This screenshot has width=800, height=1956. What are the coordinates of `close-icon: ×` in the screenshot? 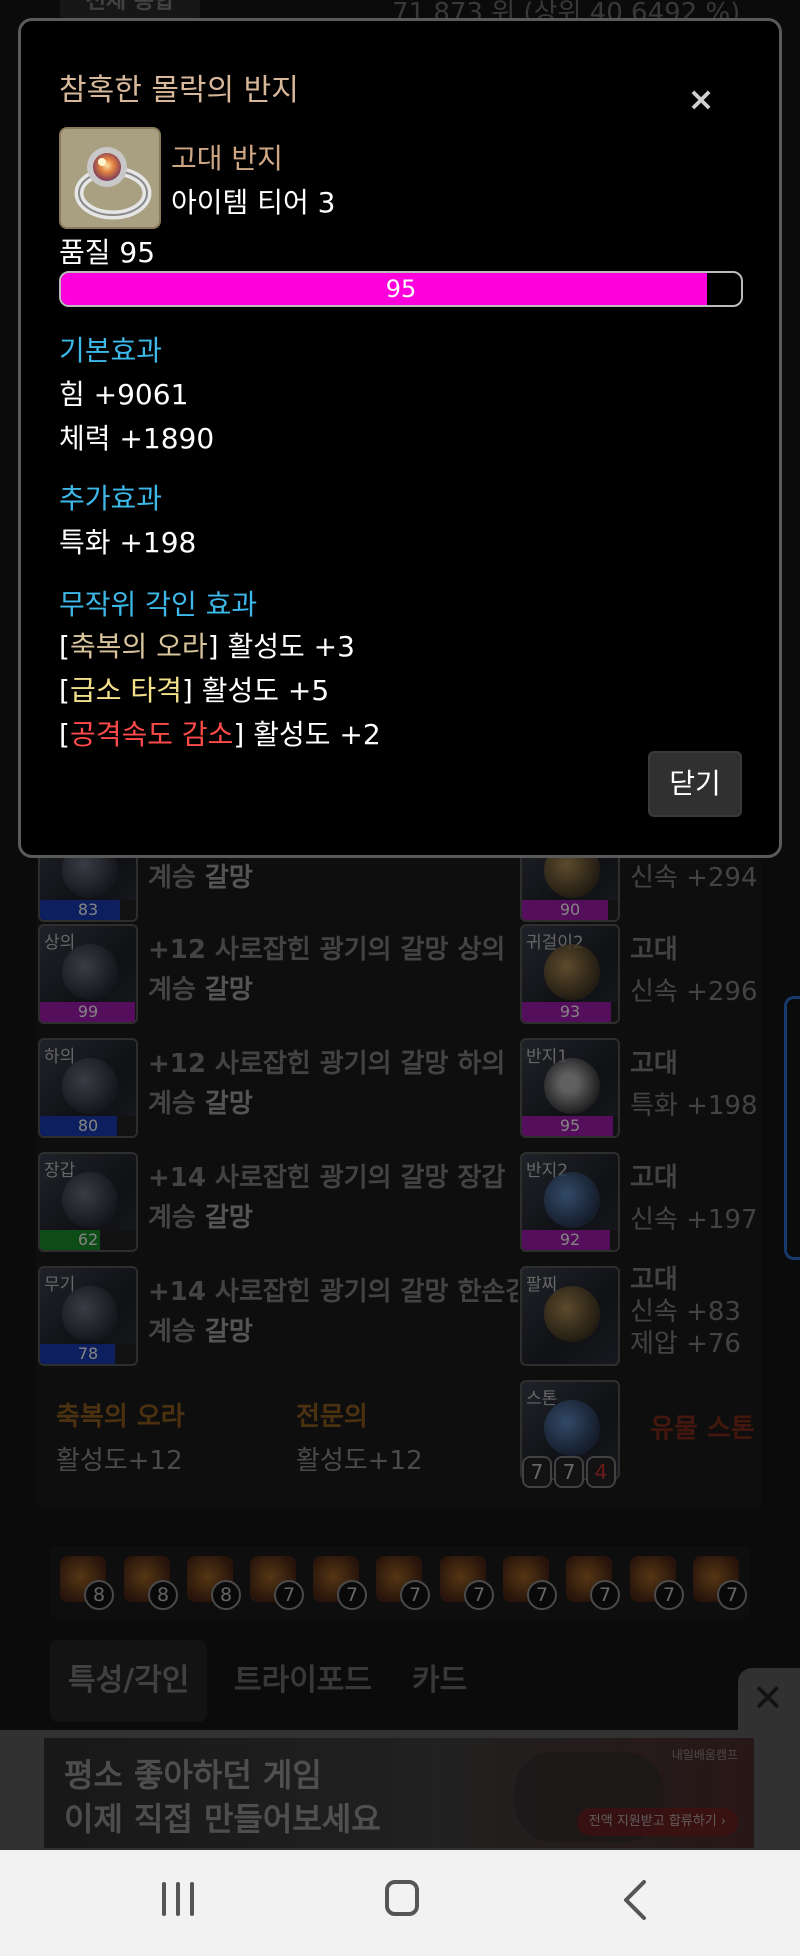 It's located at (701, 99).